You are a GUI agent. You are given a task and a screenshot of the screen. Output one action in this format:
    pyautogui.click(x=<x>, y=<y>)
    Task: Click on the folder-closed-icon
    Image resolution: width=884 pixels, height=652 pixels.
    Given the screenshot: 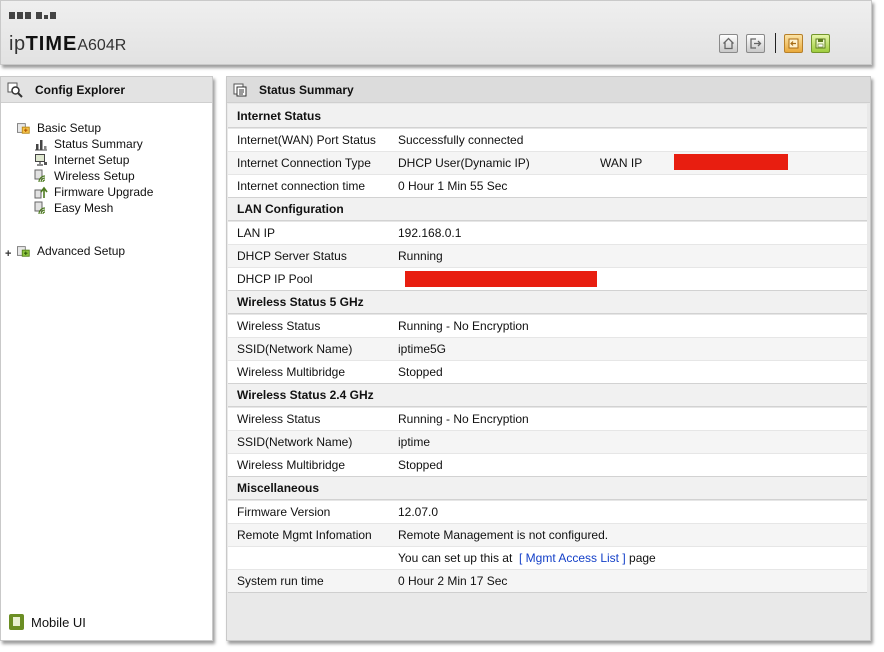 What is the action you would take?
    pyautogui.click(x=24, y=251)
    